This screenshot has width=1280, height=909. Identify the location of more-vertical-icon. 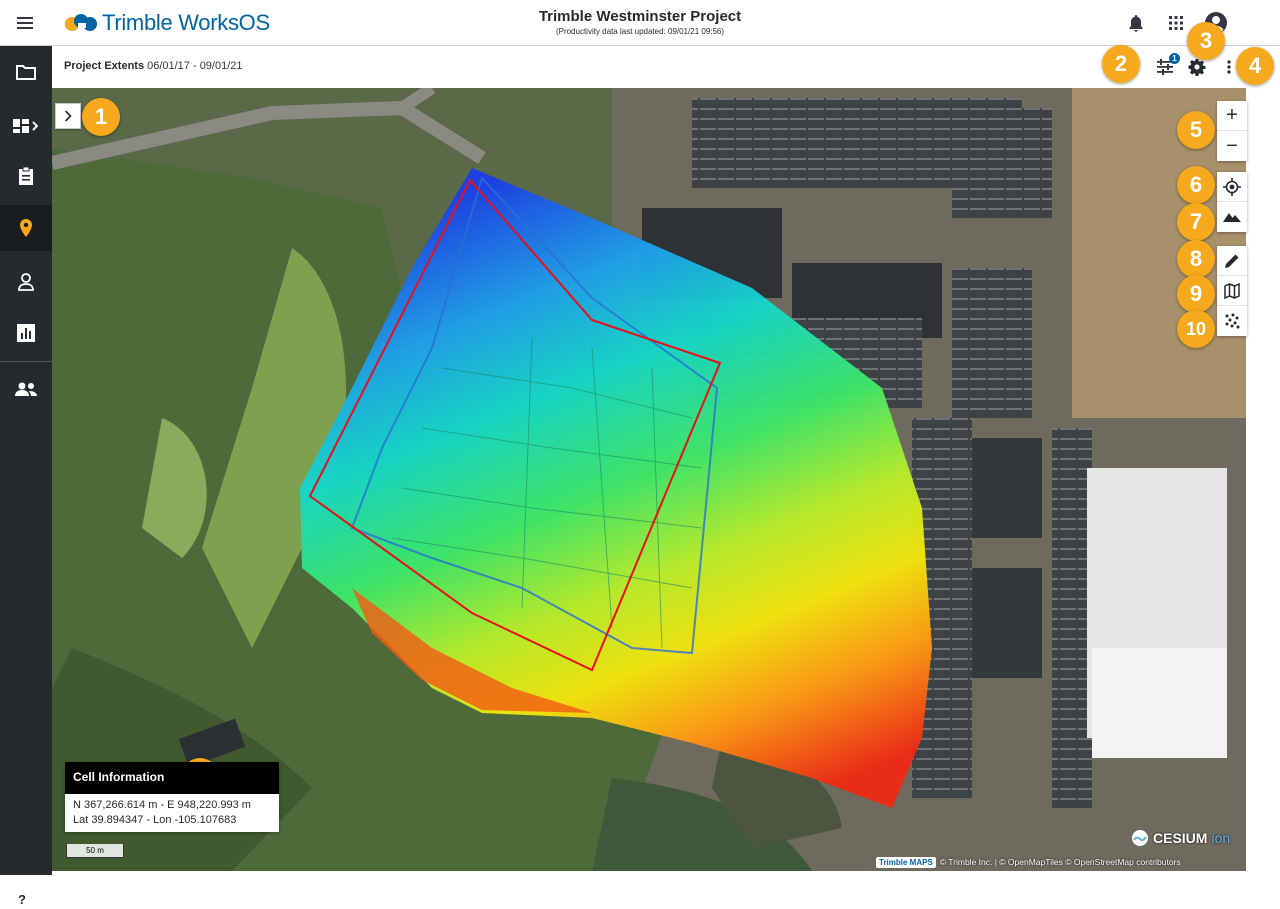
(1229, 67).